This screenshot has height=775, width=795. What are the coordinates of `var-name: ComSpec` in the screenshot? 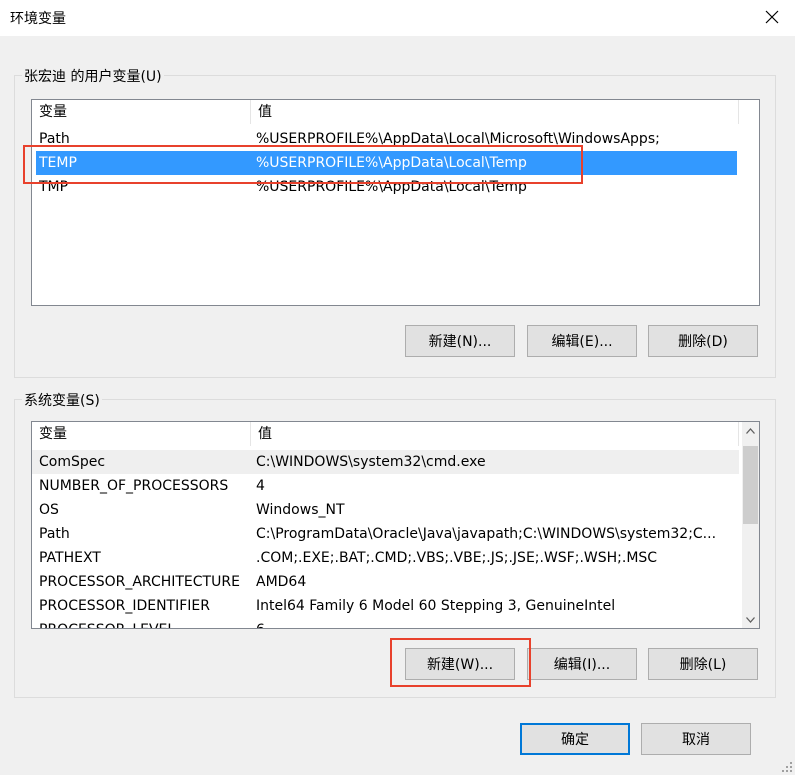 It's located at (72, 462).